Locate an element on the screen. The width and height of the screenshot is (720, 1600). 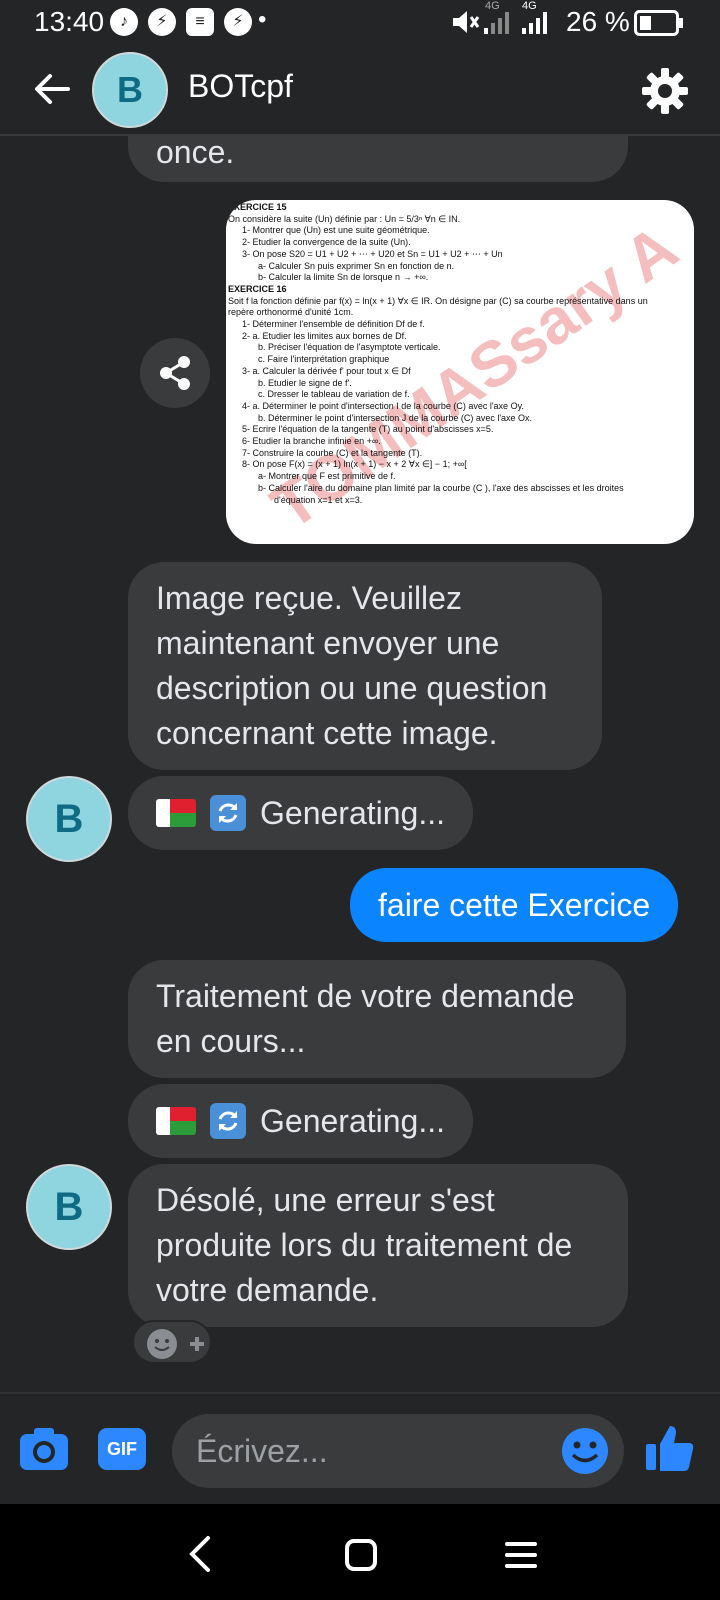
emoji-icon is located at coordinates (585, 1451).